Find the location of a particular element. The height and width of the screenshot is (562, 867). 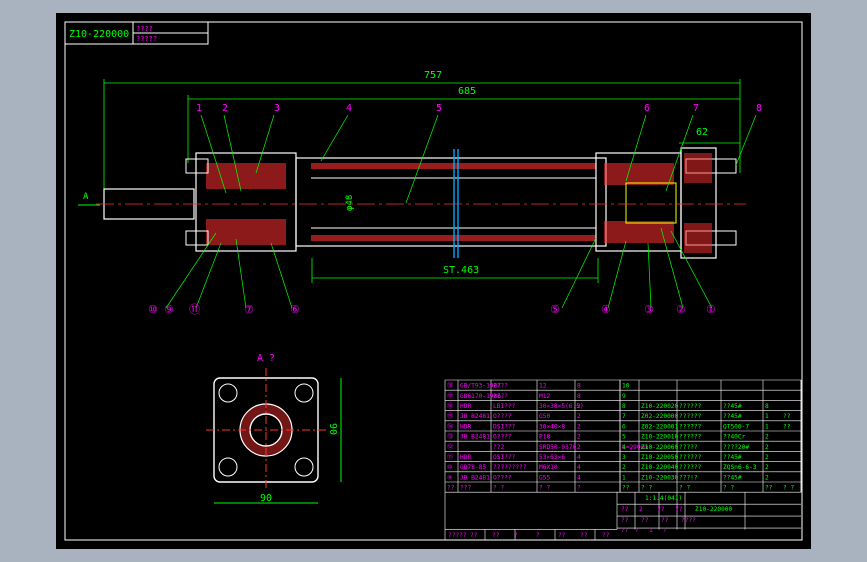

bom-right-cell: ??40Cr is located at coordinates (734, 437).